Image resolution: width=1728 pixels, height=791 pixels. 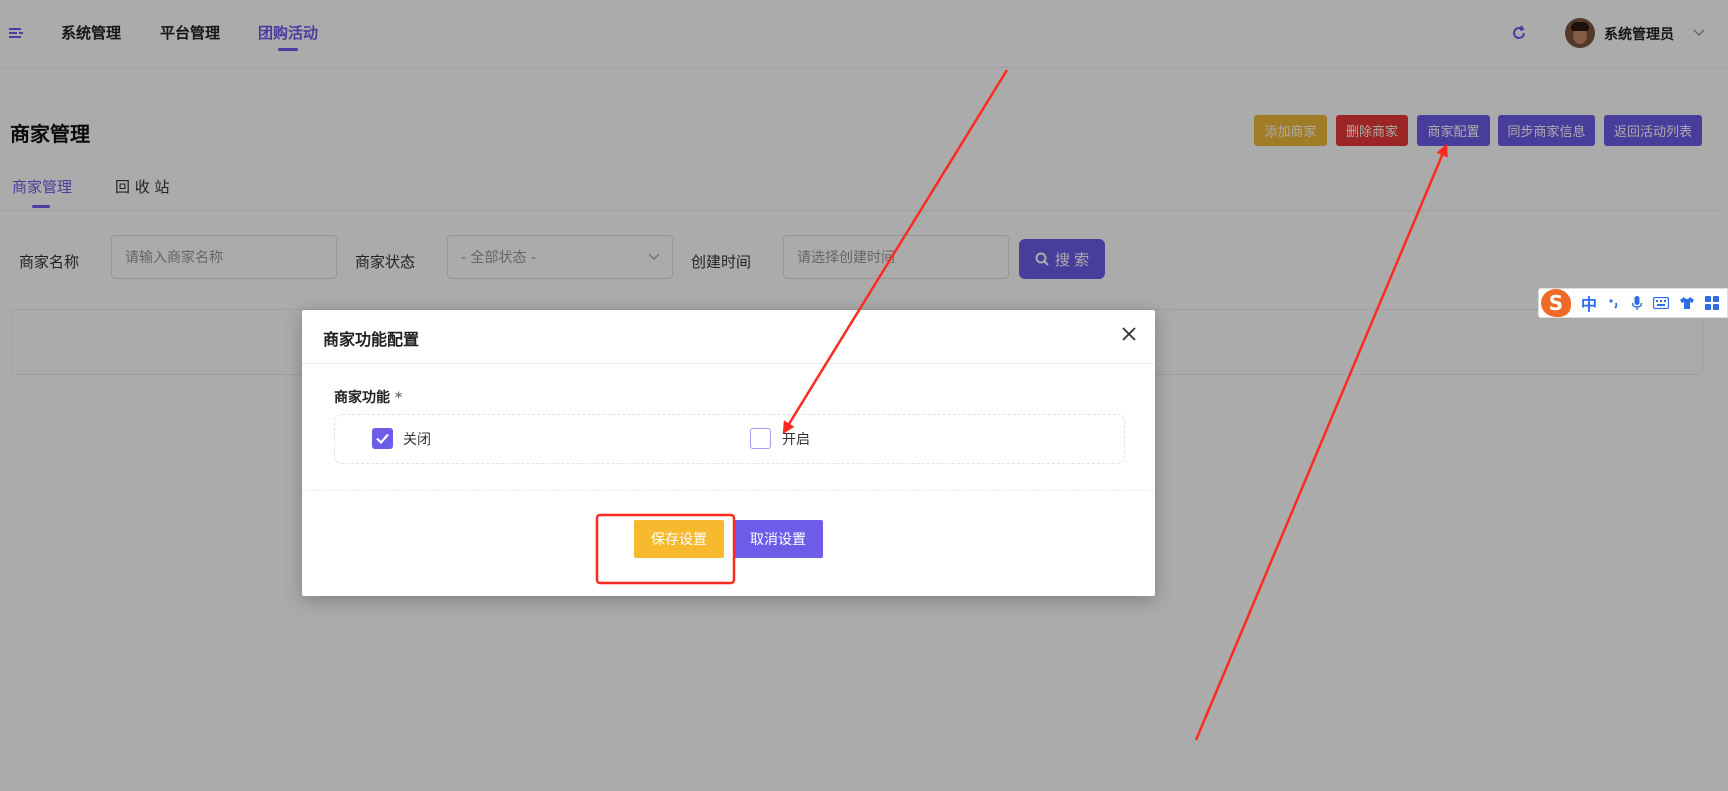 I want to click on option-on-label: 开启, so click(x=796, y=439).